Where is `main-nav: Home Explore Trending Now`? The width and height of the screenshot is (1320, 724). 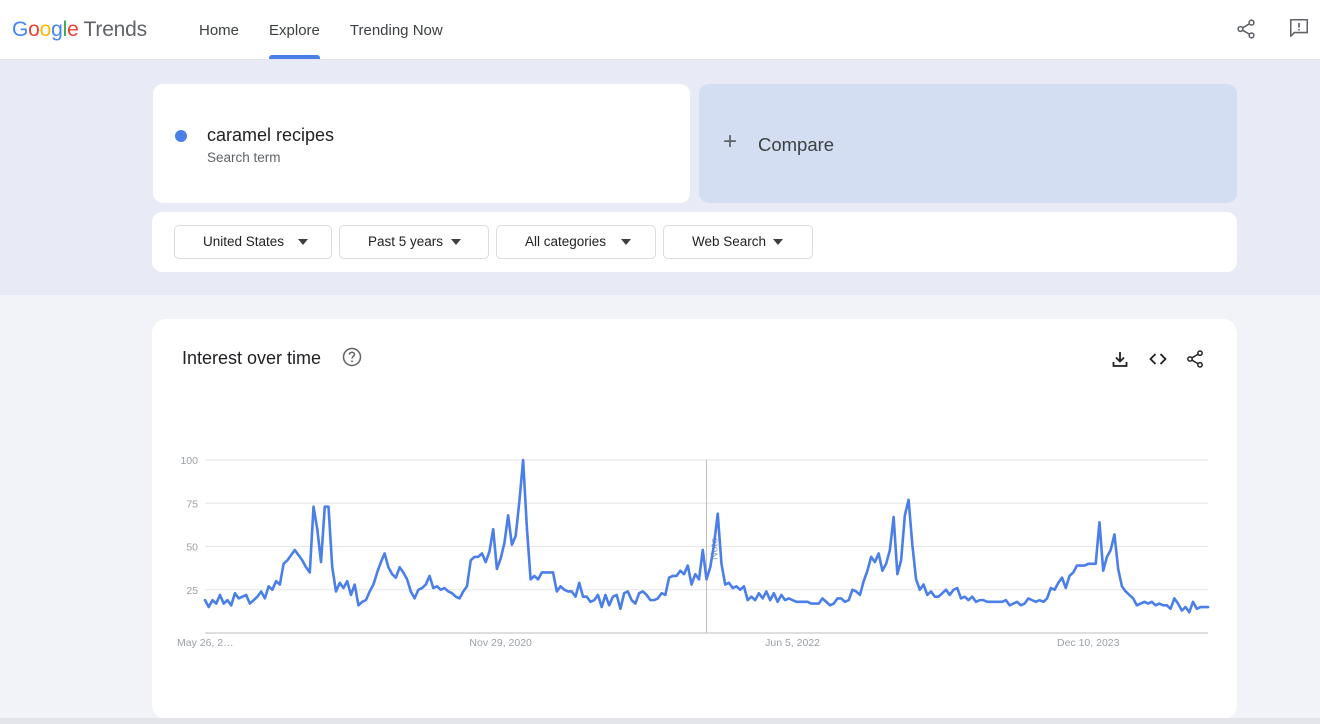 main-nav: Home Explore Trending Now is located at coordinates (336, 29).